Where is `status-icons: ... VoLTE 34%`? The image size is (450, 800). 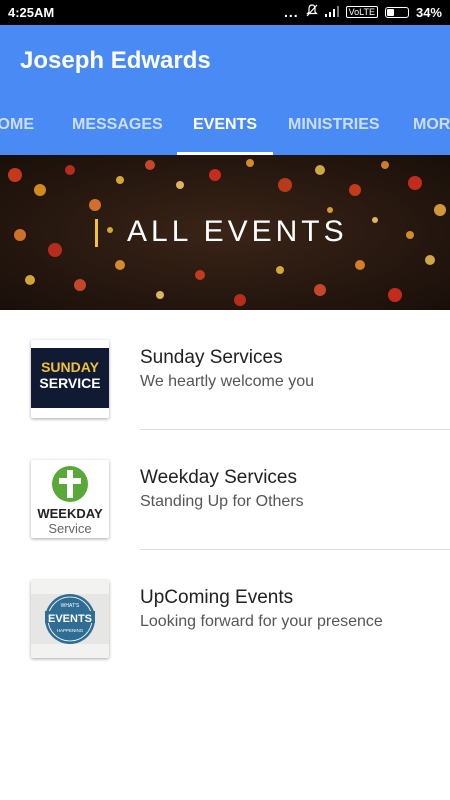 status-icons: ... VoLTE 34% is located at coordinates (363, 12).